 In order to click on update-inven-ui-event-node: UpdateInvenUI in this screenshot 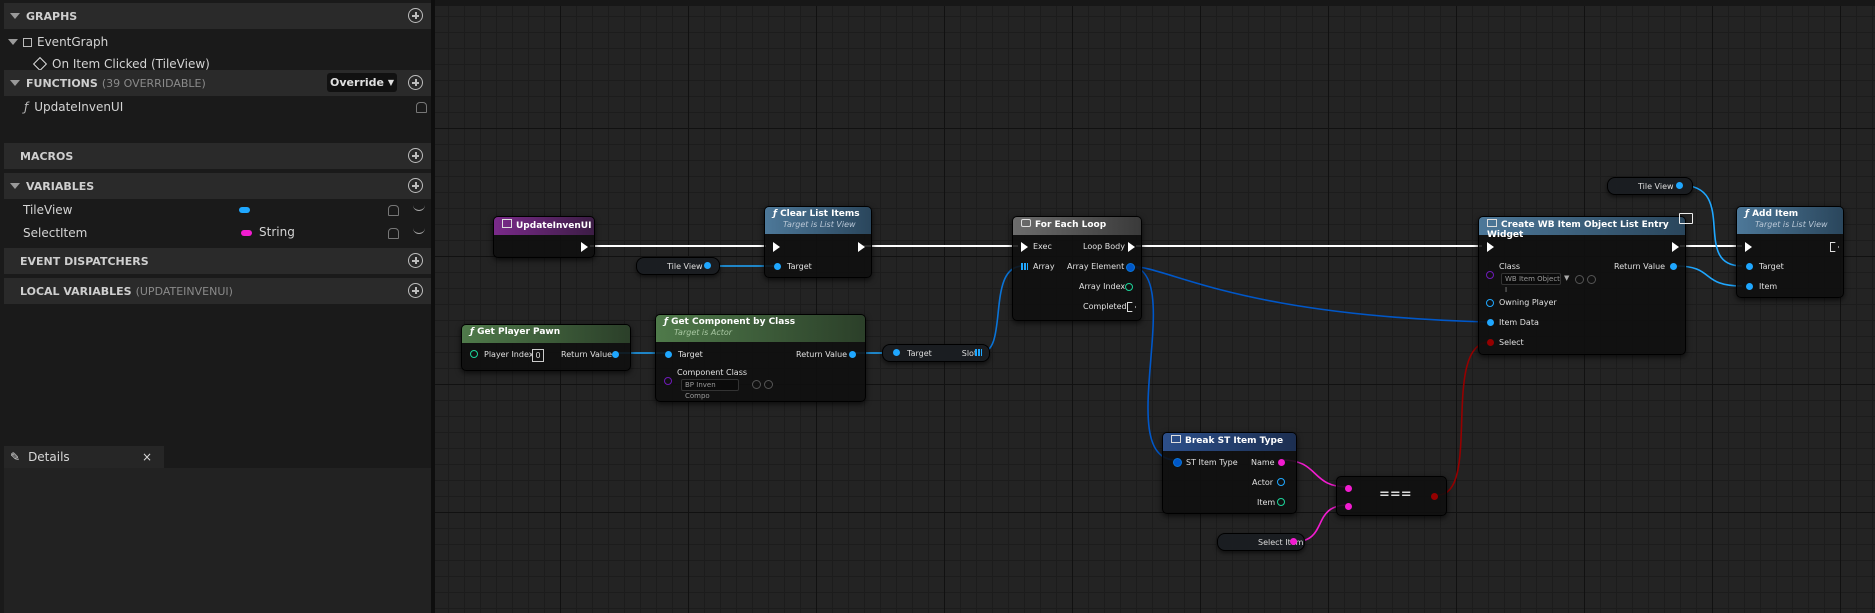, I will do `click(544, 237)`.